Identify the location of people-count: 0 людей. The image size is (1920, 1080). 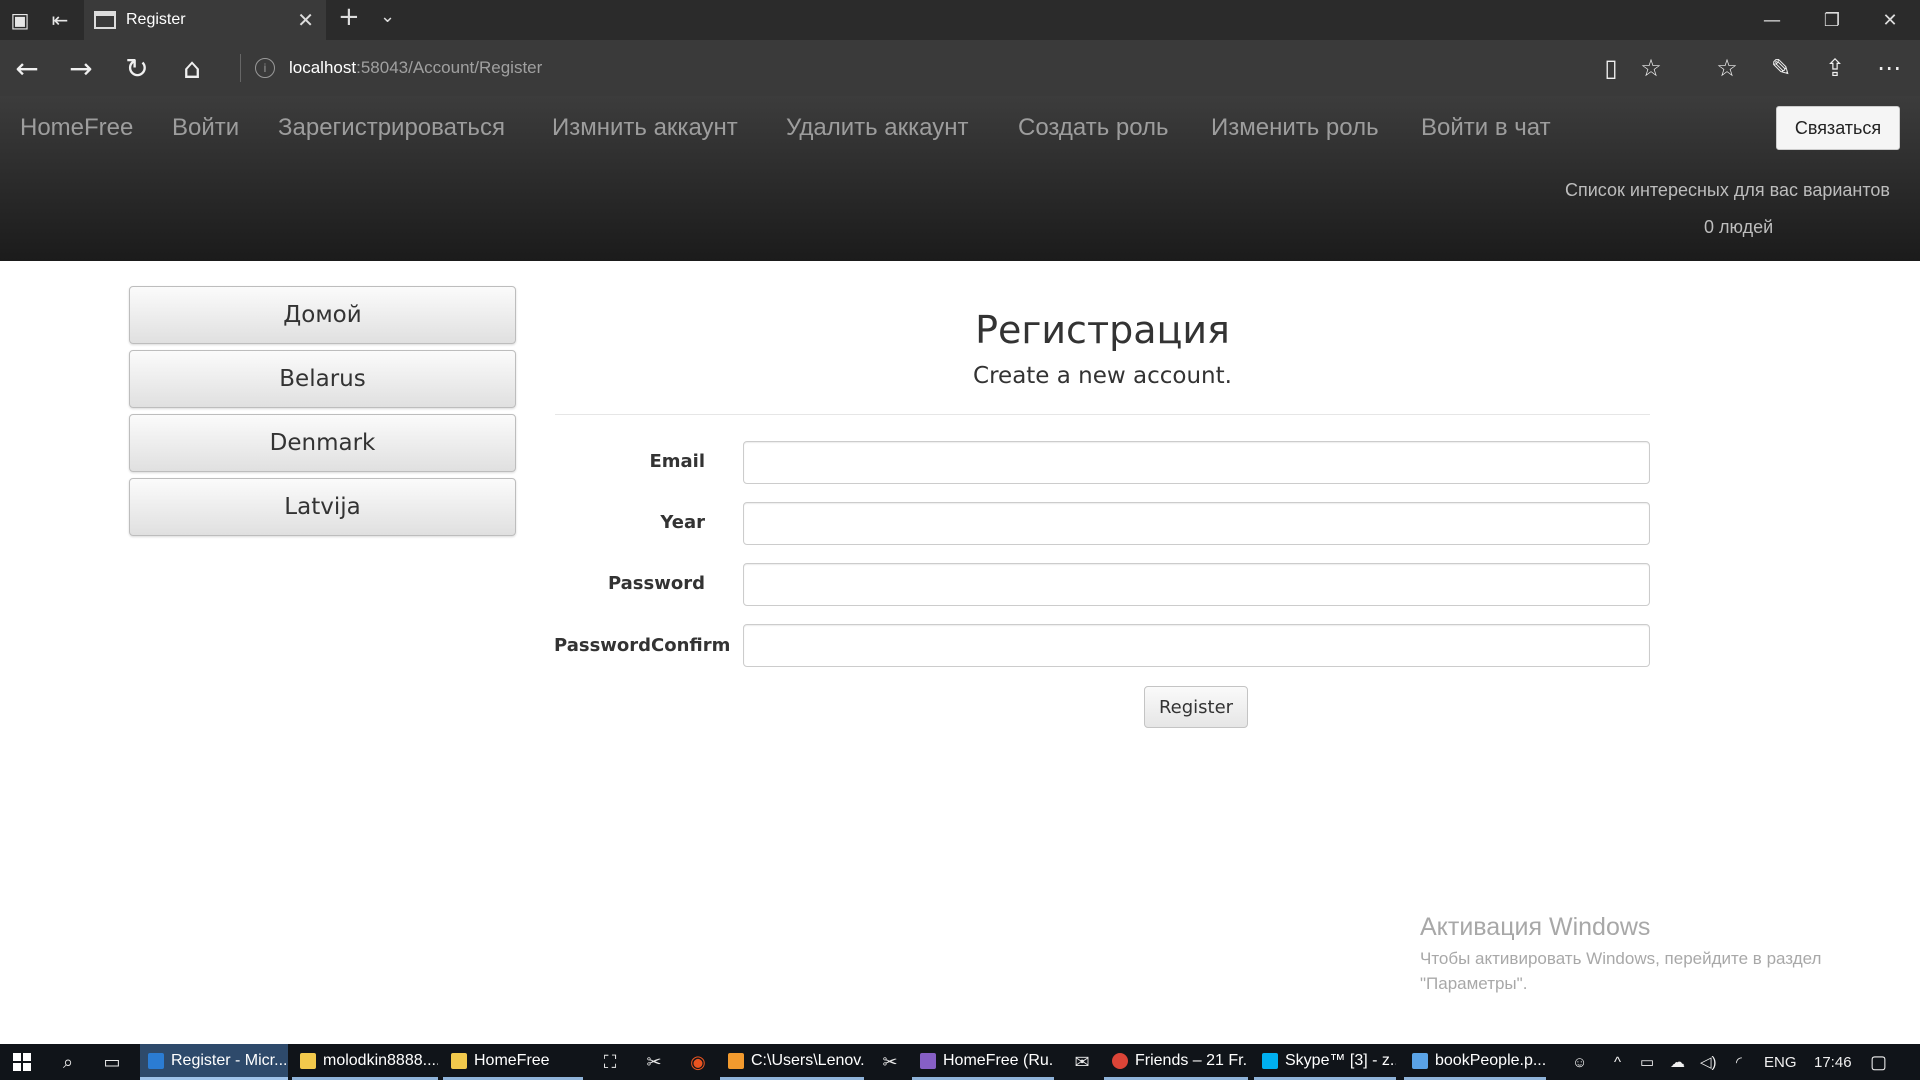
(1739, 227).